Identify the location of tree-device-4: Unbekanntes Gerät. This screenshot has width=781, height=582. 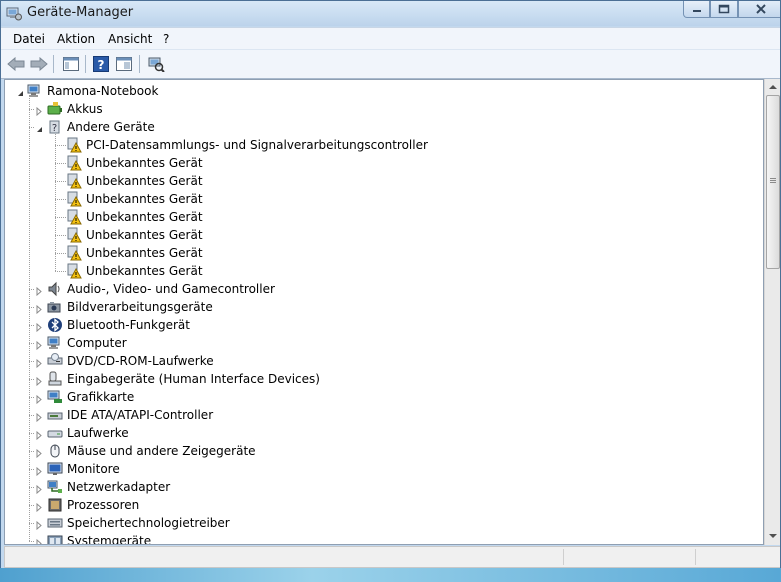
(134, 217).